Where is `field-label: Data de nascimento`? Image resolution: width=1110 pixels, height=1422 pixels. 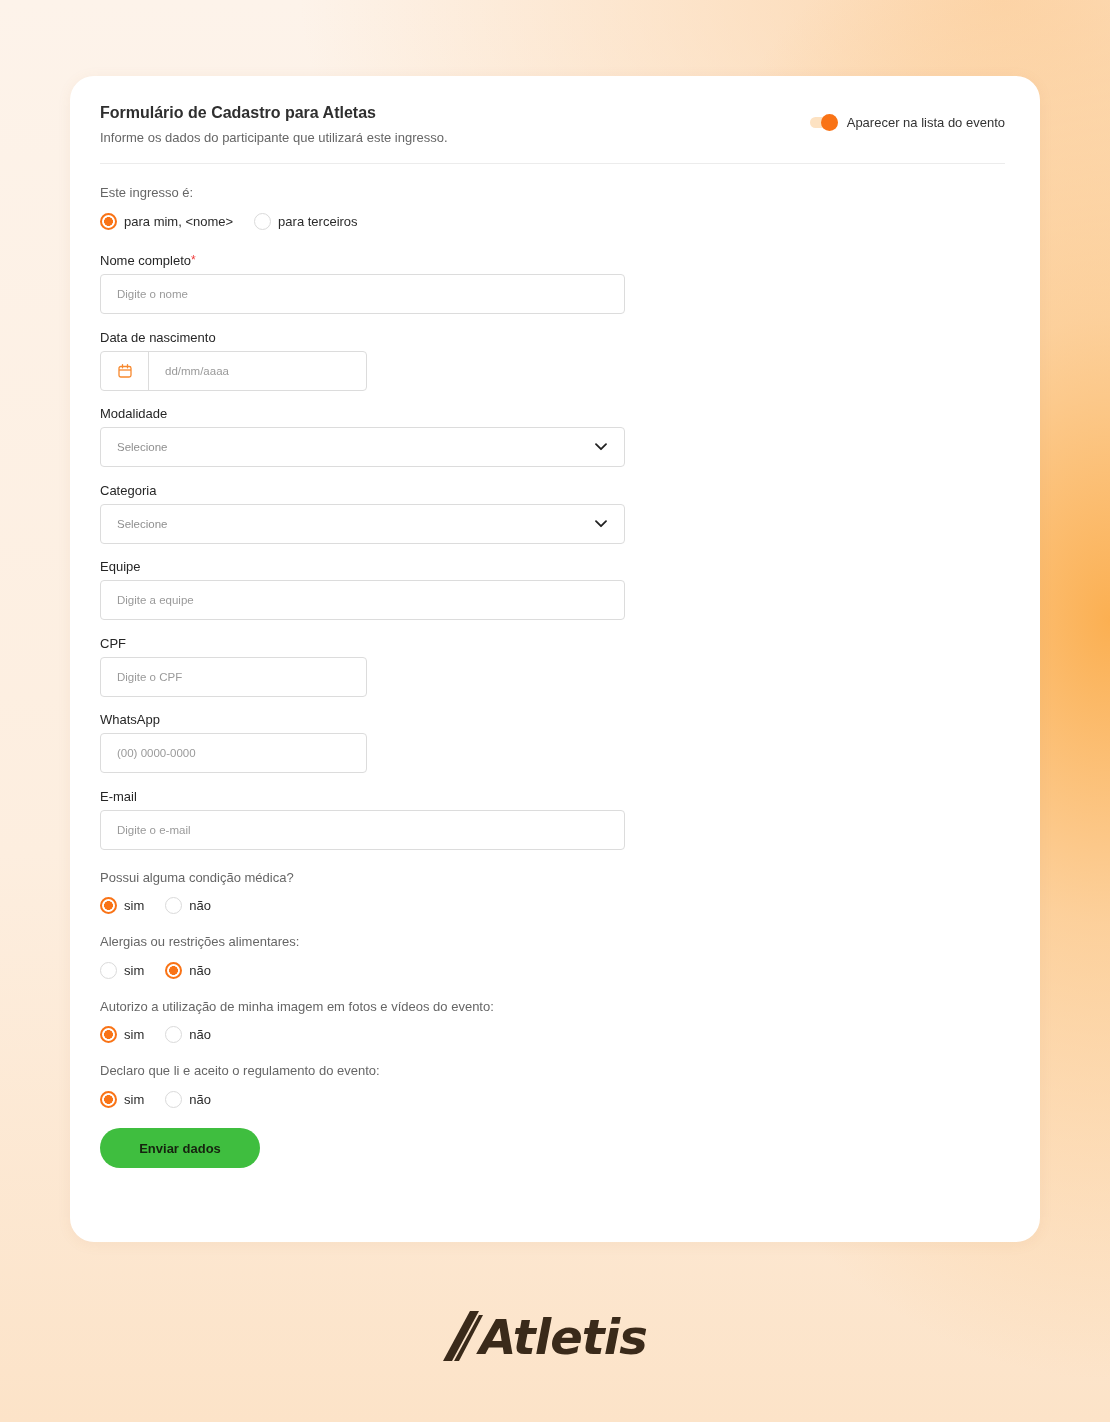
field-label: Data de nascimento is located at coordinates (158, 337).